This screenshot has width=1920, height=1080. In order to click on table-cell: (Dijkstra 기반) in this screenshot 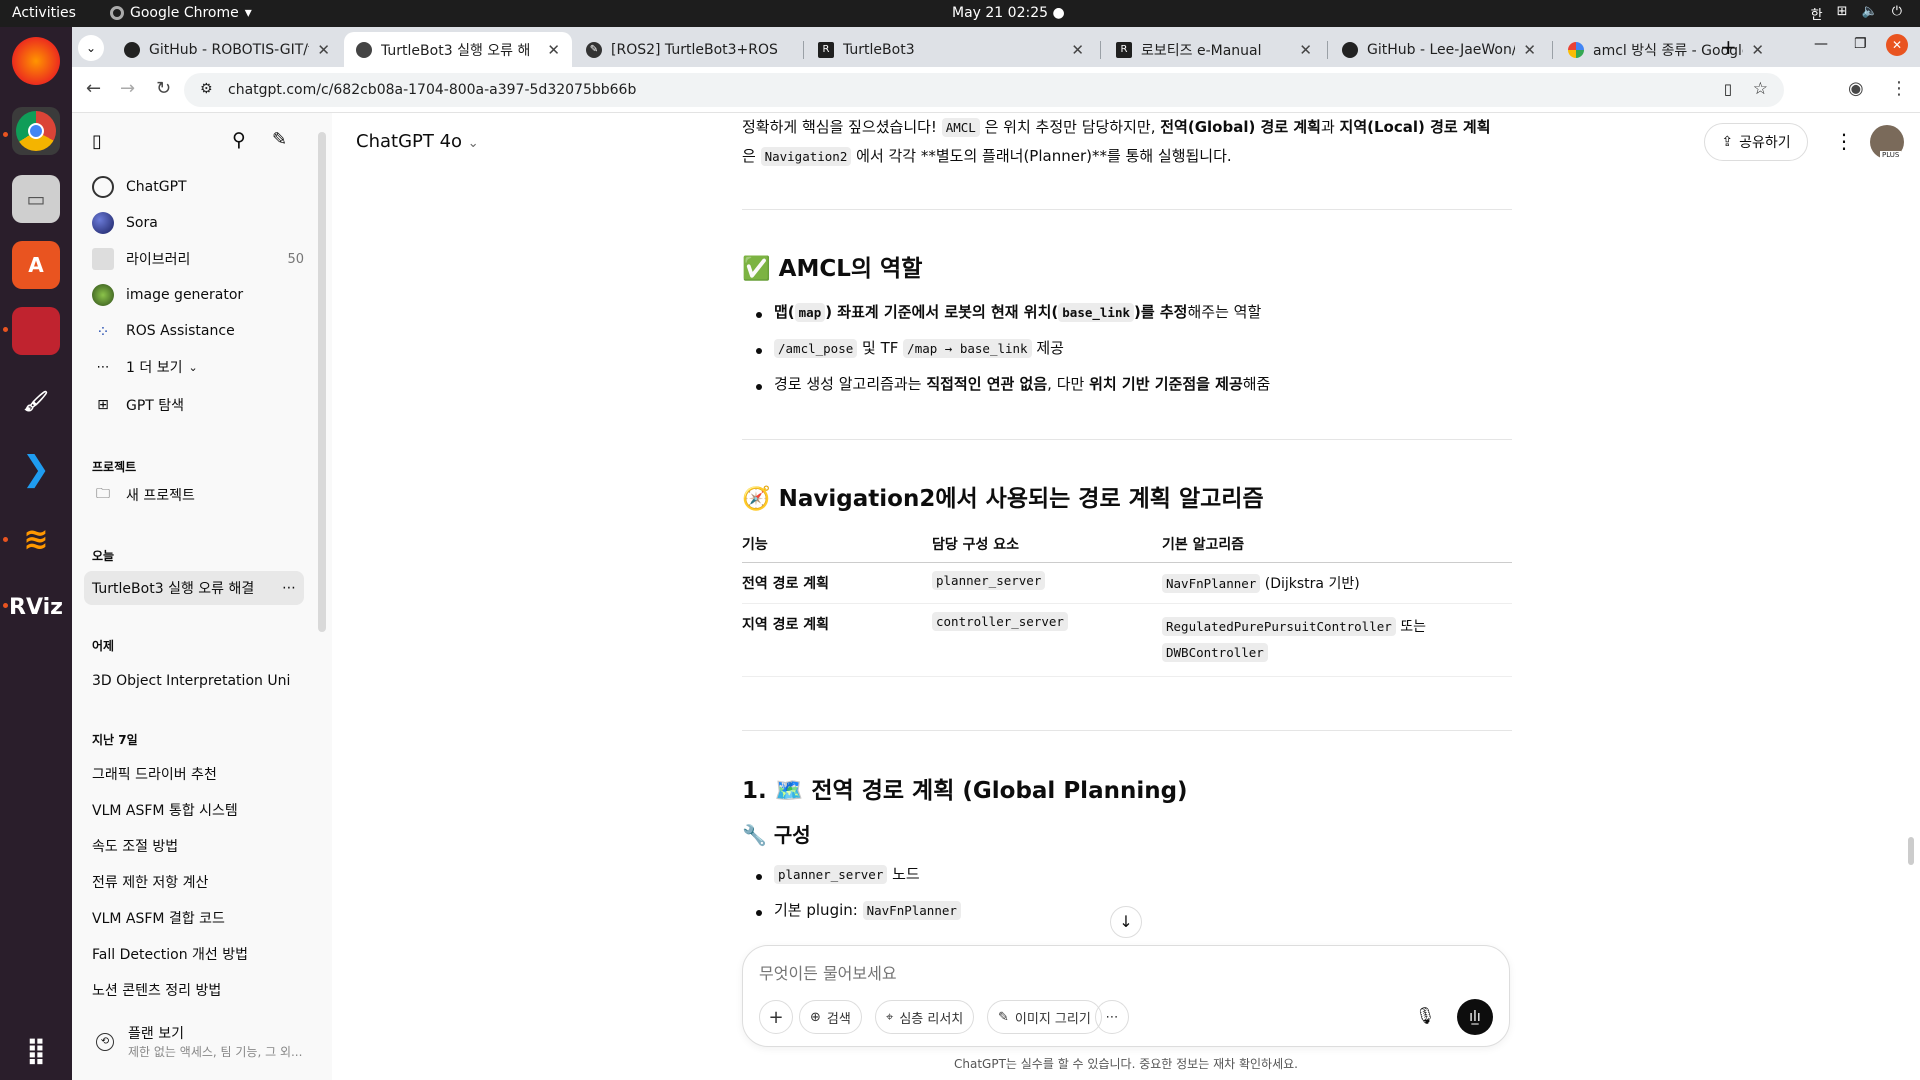, I will do `click(1310, 584)`.